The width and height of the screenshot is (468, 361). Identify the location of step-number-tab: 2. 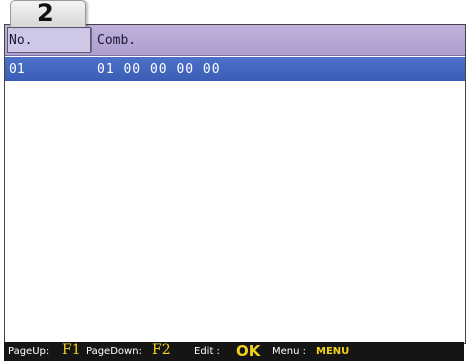
(48, 13).